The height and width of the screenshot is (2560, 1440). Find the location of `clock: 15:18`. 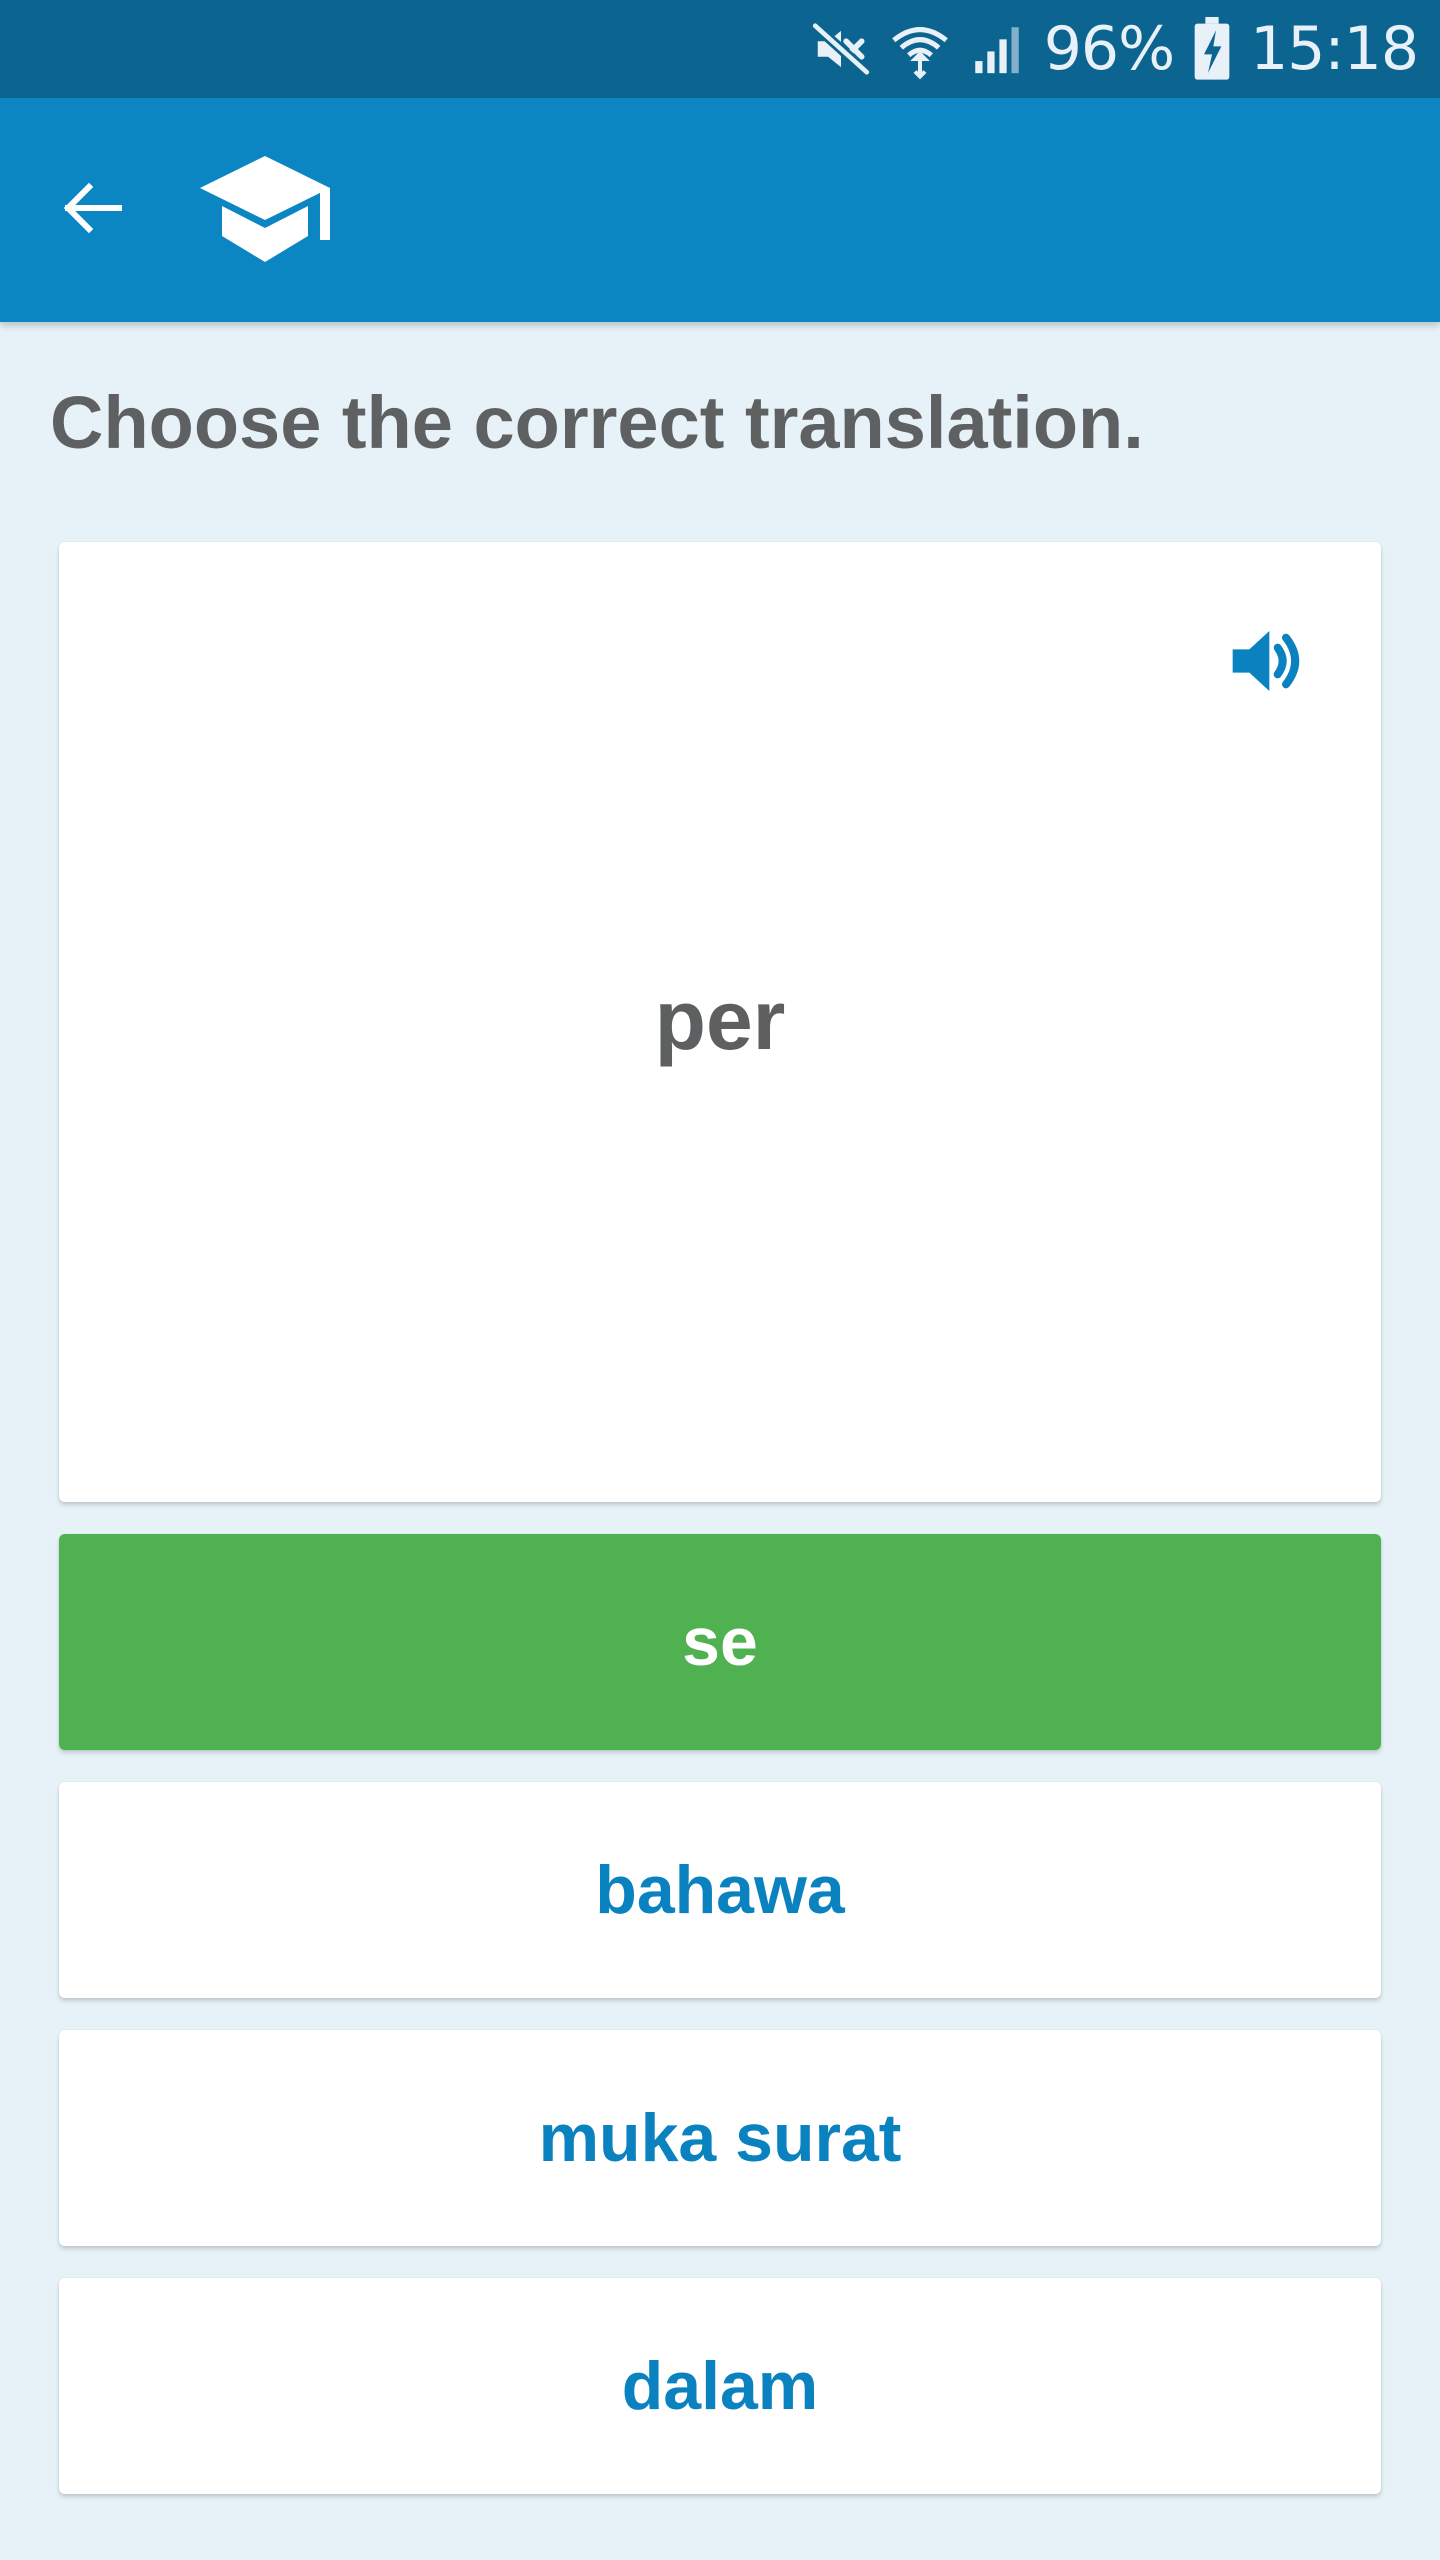

clock: 15:18 is located at coordinates (1334, 49).